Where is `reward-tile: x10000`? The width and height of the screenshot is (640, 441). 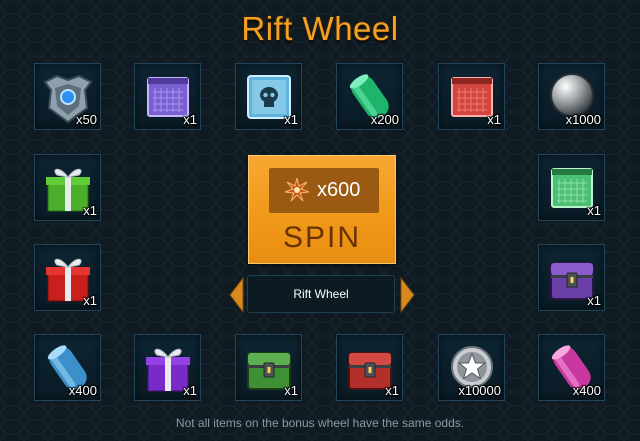 reward-tile: x10000 is located at coordinates (471, 367).